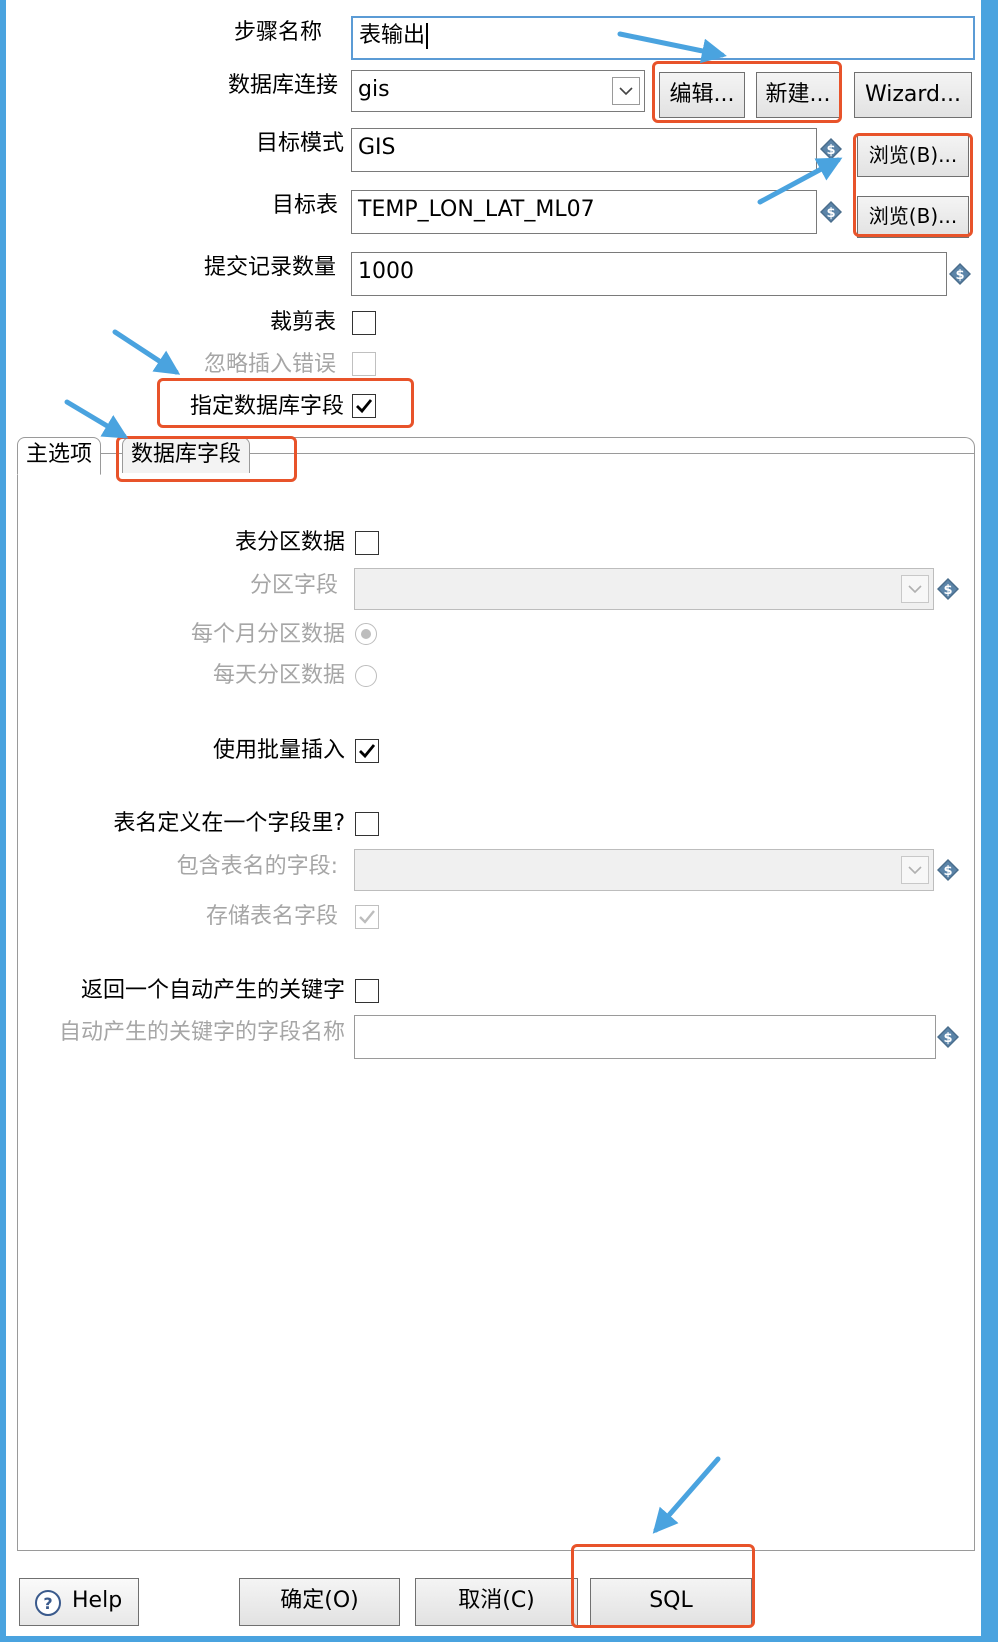  What do you see at coordinates (282, 85) in the screenshot?
I see `db-connection-label: 数据库连接` at bounding box center [282, 85].